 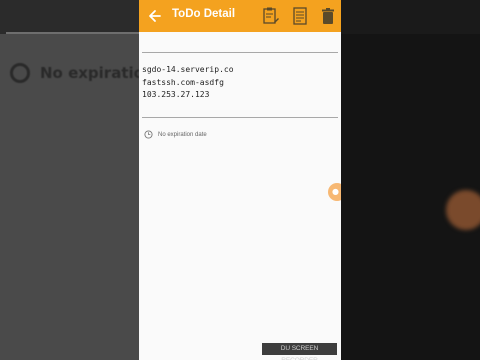 I want to click on app-bar: ToDo Detail, so click(x=240, y=16).